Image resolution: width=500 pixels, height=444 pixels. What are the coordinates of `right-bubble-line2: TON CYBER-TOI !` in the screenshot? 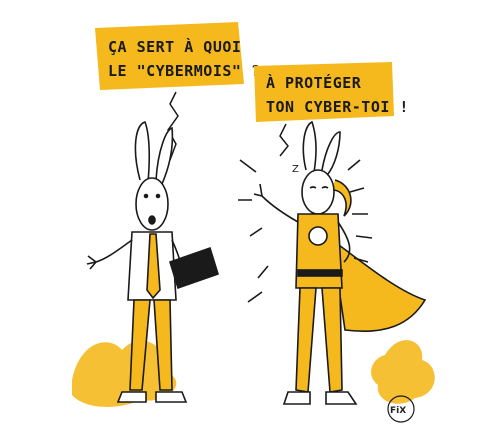 It's located at (337, 107).